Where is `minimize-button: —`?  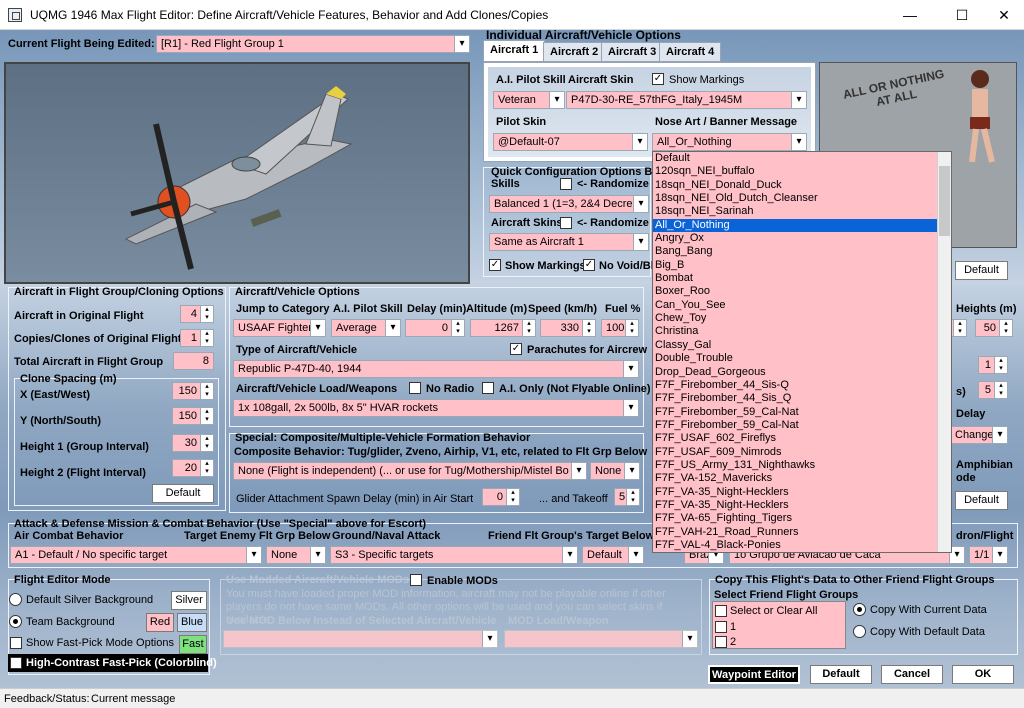 minimize-button: — is located at coordinates (910, 15).